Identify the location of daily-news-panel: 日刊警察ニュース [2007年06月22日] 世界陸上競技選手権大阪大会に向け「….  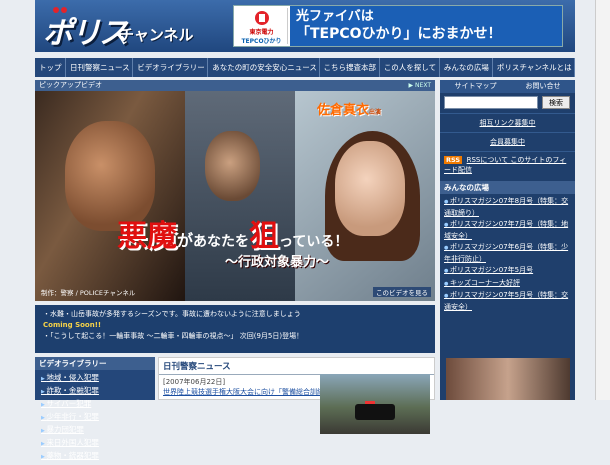
(296, 395).